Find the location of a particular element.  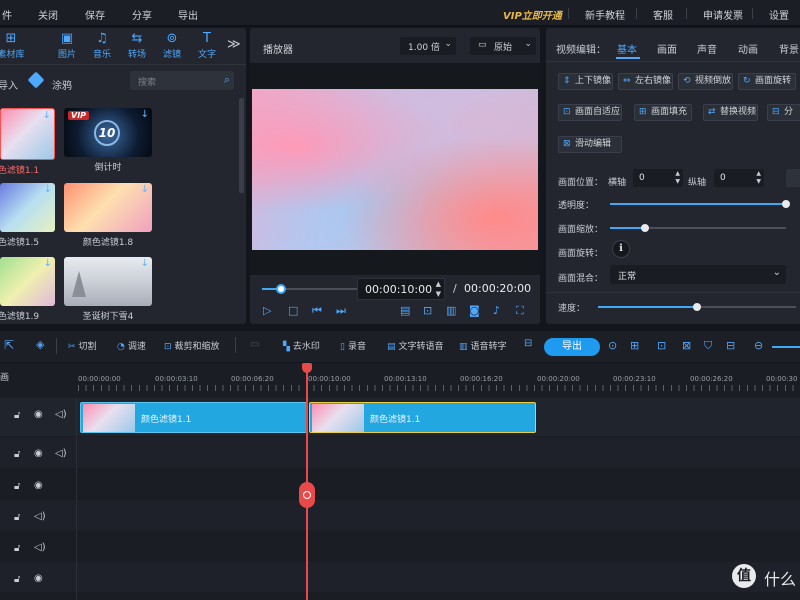

stt-settings-icon: ⊟ is located at coordinates (528, 343).